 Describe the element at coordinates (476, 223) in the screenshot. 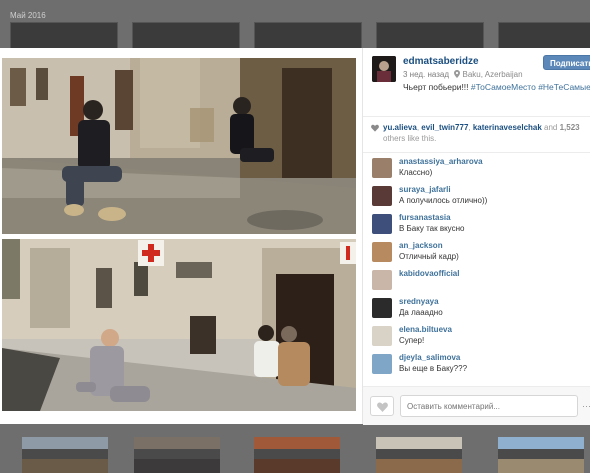

I see `comment-item: fursanastasia В Баку так вкусно` at that location.